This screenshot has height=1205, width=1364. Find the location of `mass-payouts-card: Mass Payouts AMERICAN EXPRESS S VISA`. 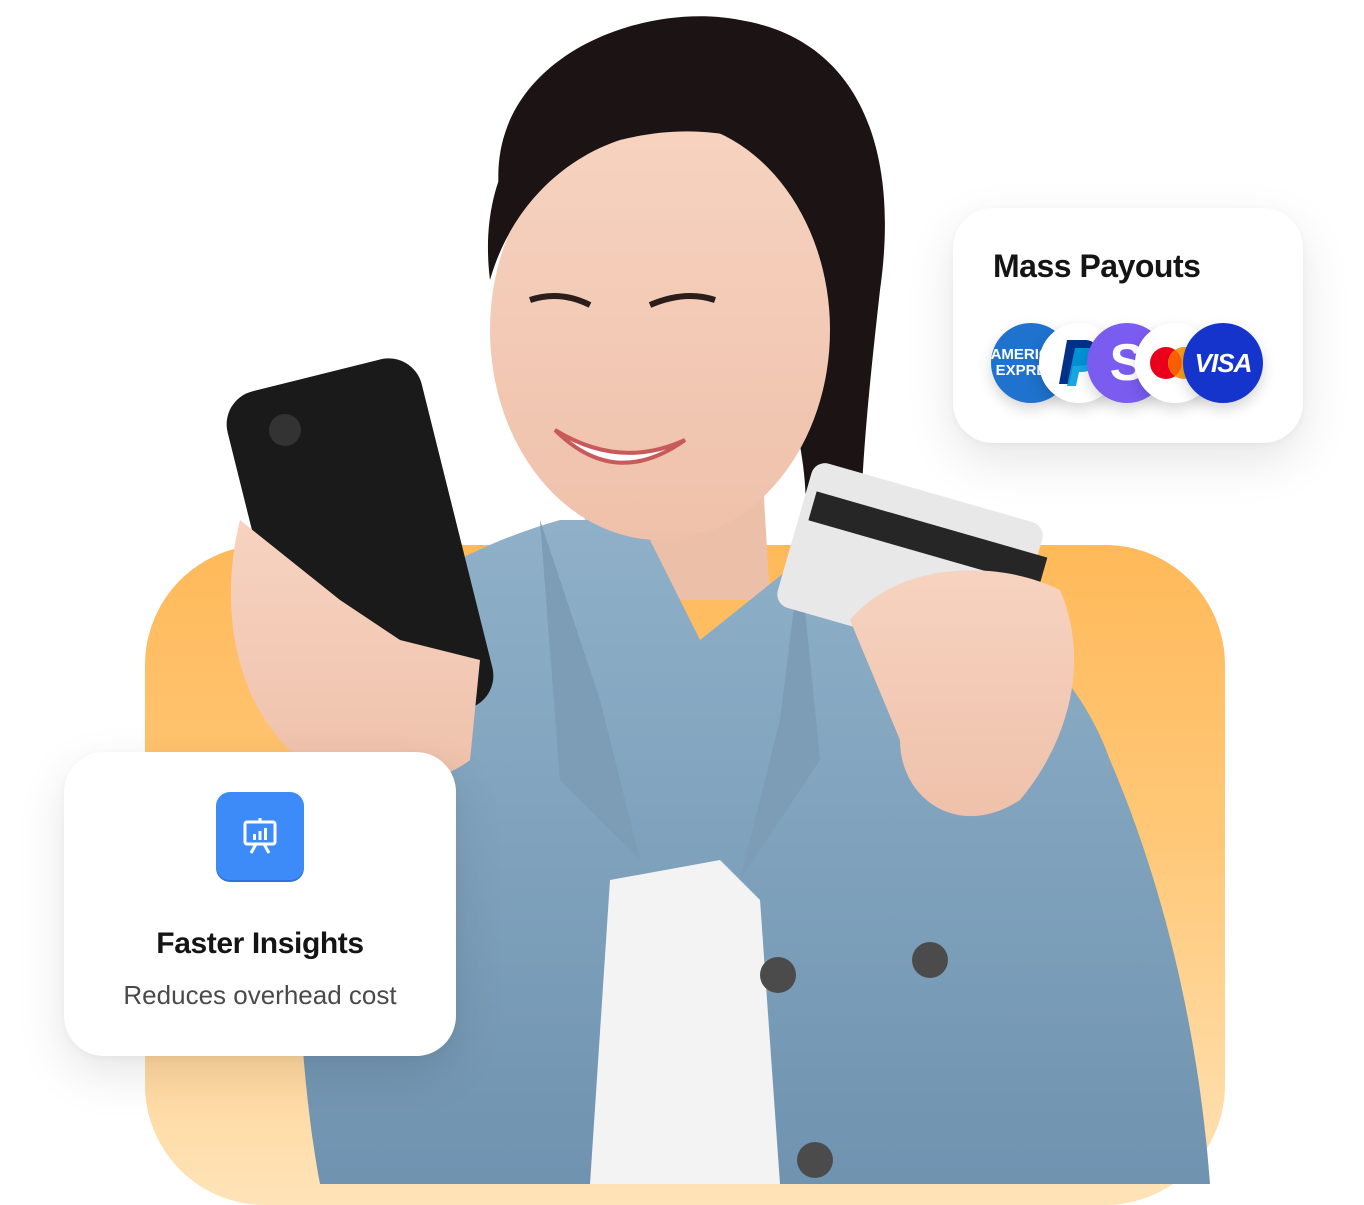

mass-payouts-card: Mass Payouts AMERICAN EXPRESS S VISA is located at coordinates (1128, 325).